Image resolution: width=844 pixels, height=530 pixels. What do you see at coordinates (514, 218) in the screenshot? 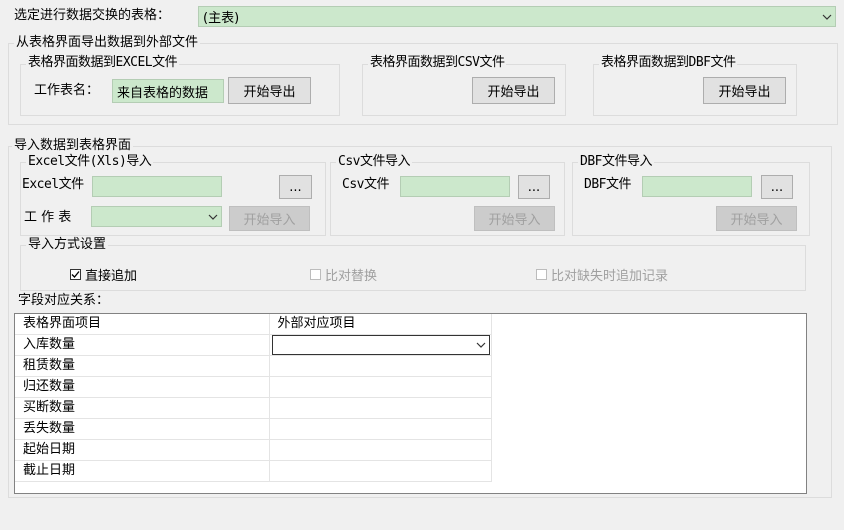
I see `csv-import-button: 开始导入` at bounding box center [514, 218].